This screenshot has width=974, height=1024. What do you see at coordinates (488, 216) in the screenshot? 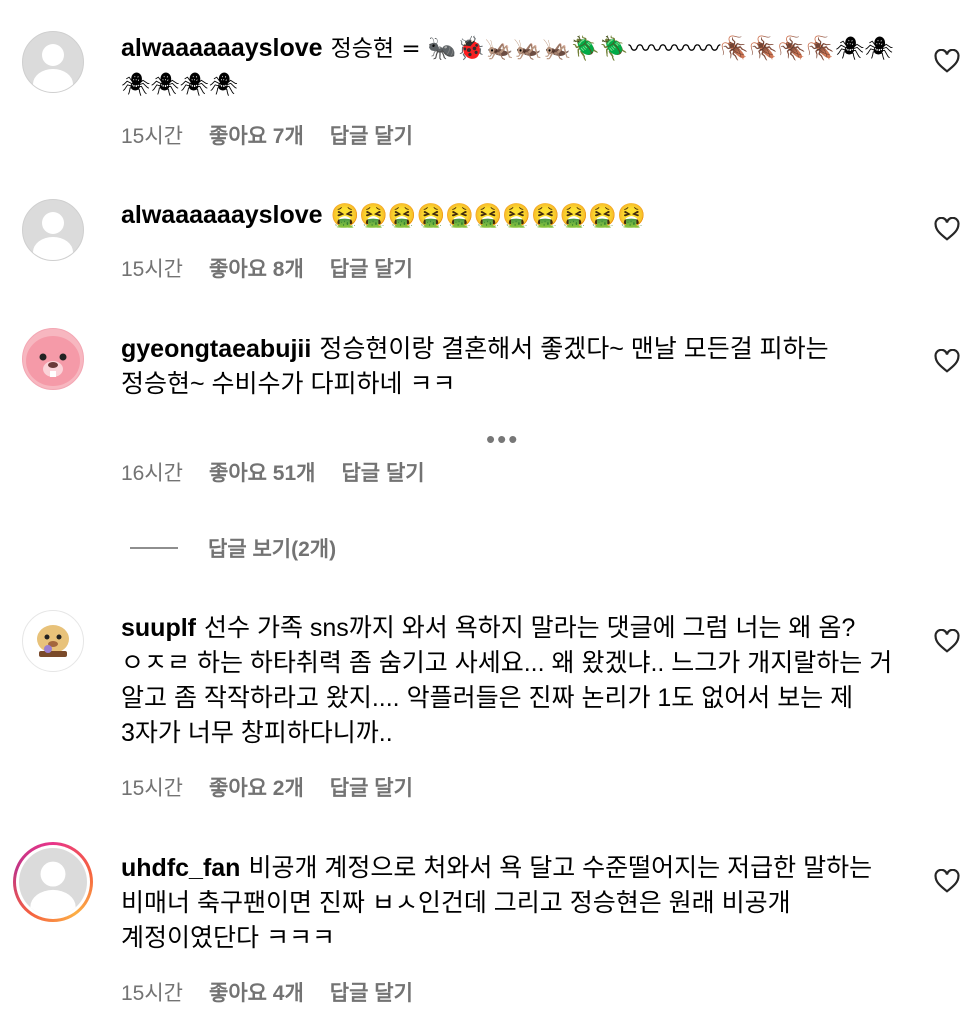
I see `comment-text: 🤮🤮🤮🤮🤮🤮🤮🤮🤮🤮🤮` at bounding box center [488, 216].